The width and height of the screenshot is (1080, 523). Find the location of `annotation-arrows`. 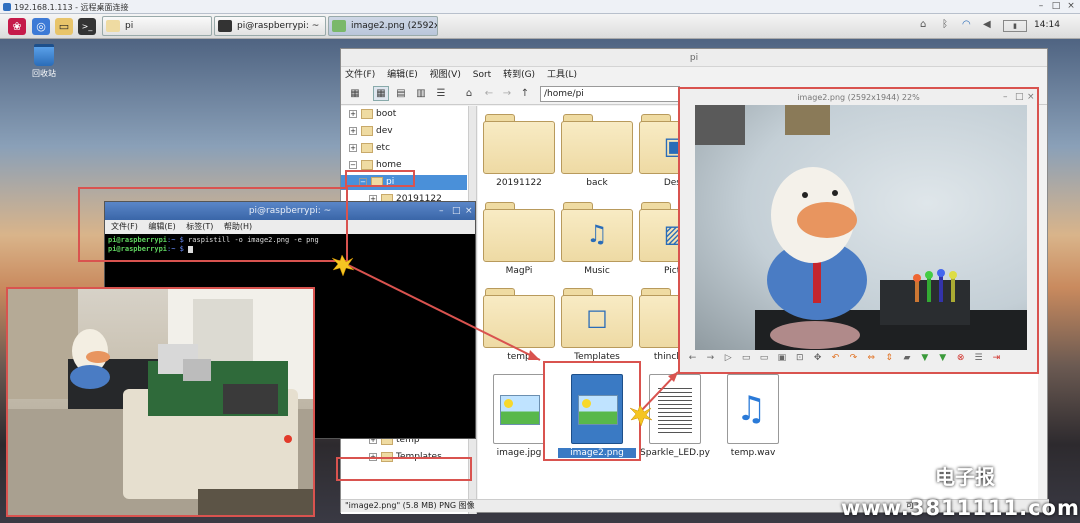

annotation-arrows is located at coordinates (505, 340).